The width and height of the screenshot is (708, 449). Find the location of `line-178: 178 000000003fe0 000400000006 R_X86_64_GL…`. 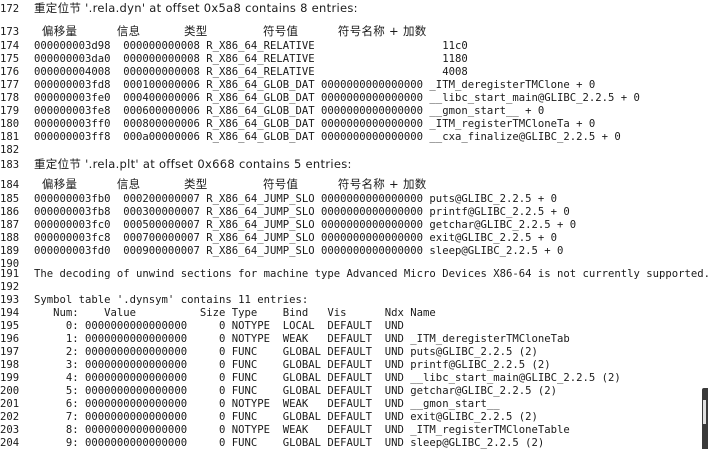

line-178: 178 000000003fe0 000400000006 R_X86_64_GL… is located at coordinates (320, 98).